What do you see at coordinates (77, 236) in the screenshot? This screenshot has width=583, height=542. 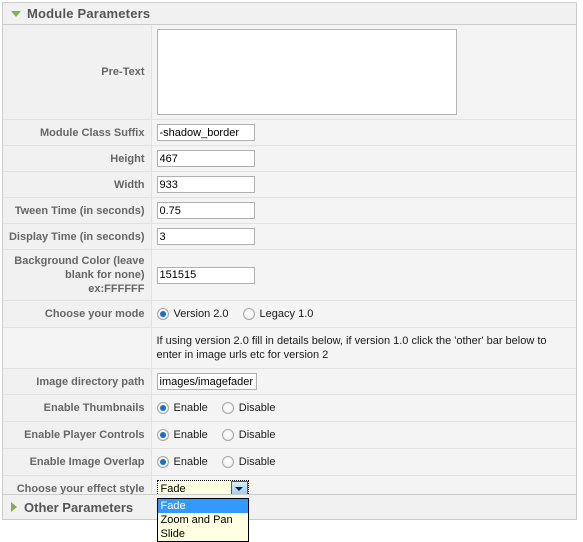 I see `label-display-time: Display Time (in seconds)` at bounding box center [77, 236].